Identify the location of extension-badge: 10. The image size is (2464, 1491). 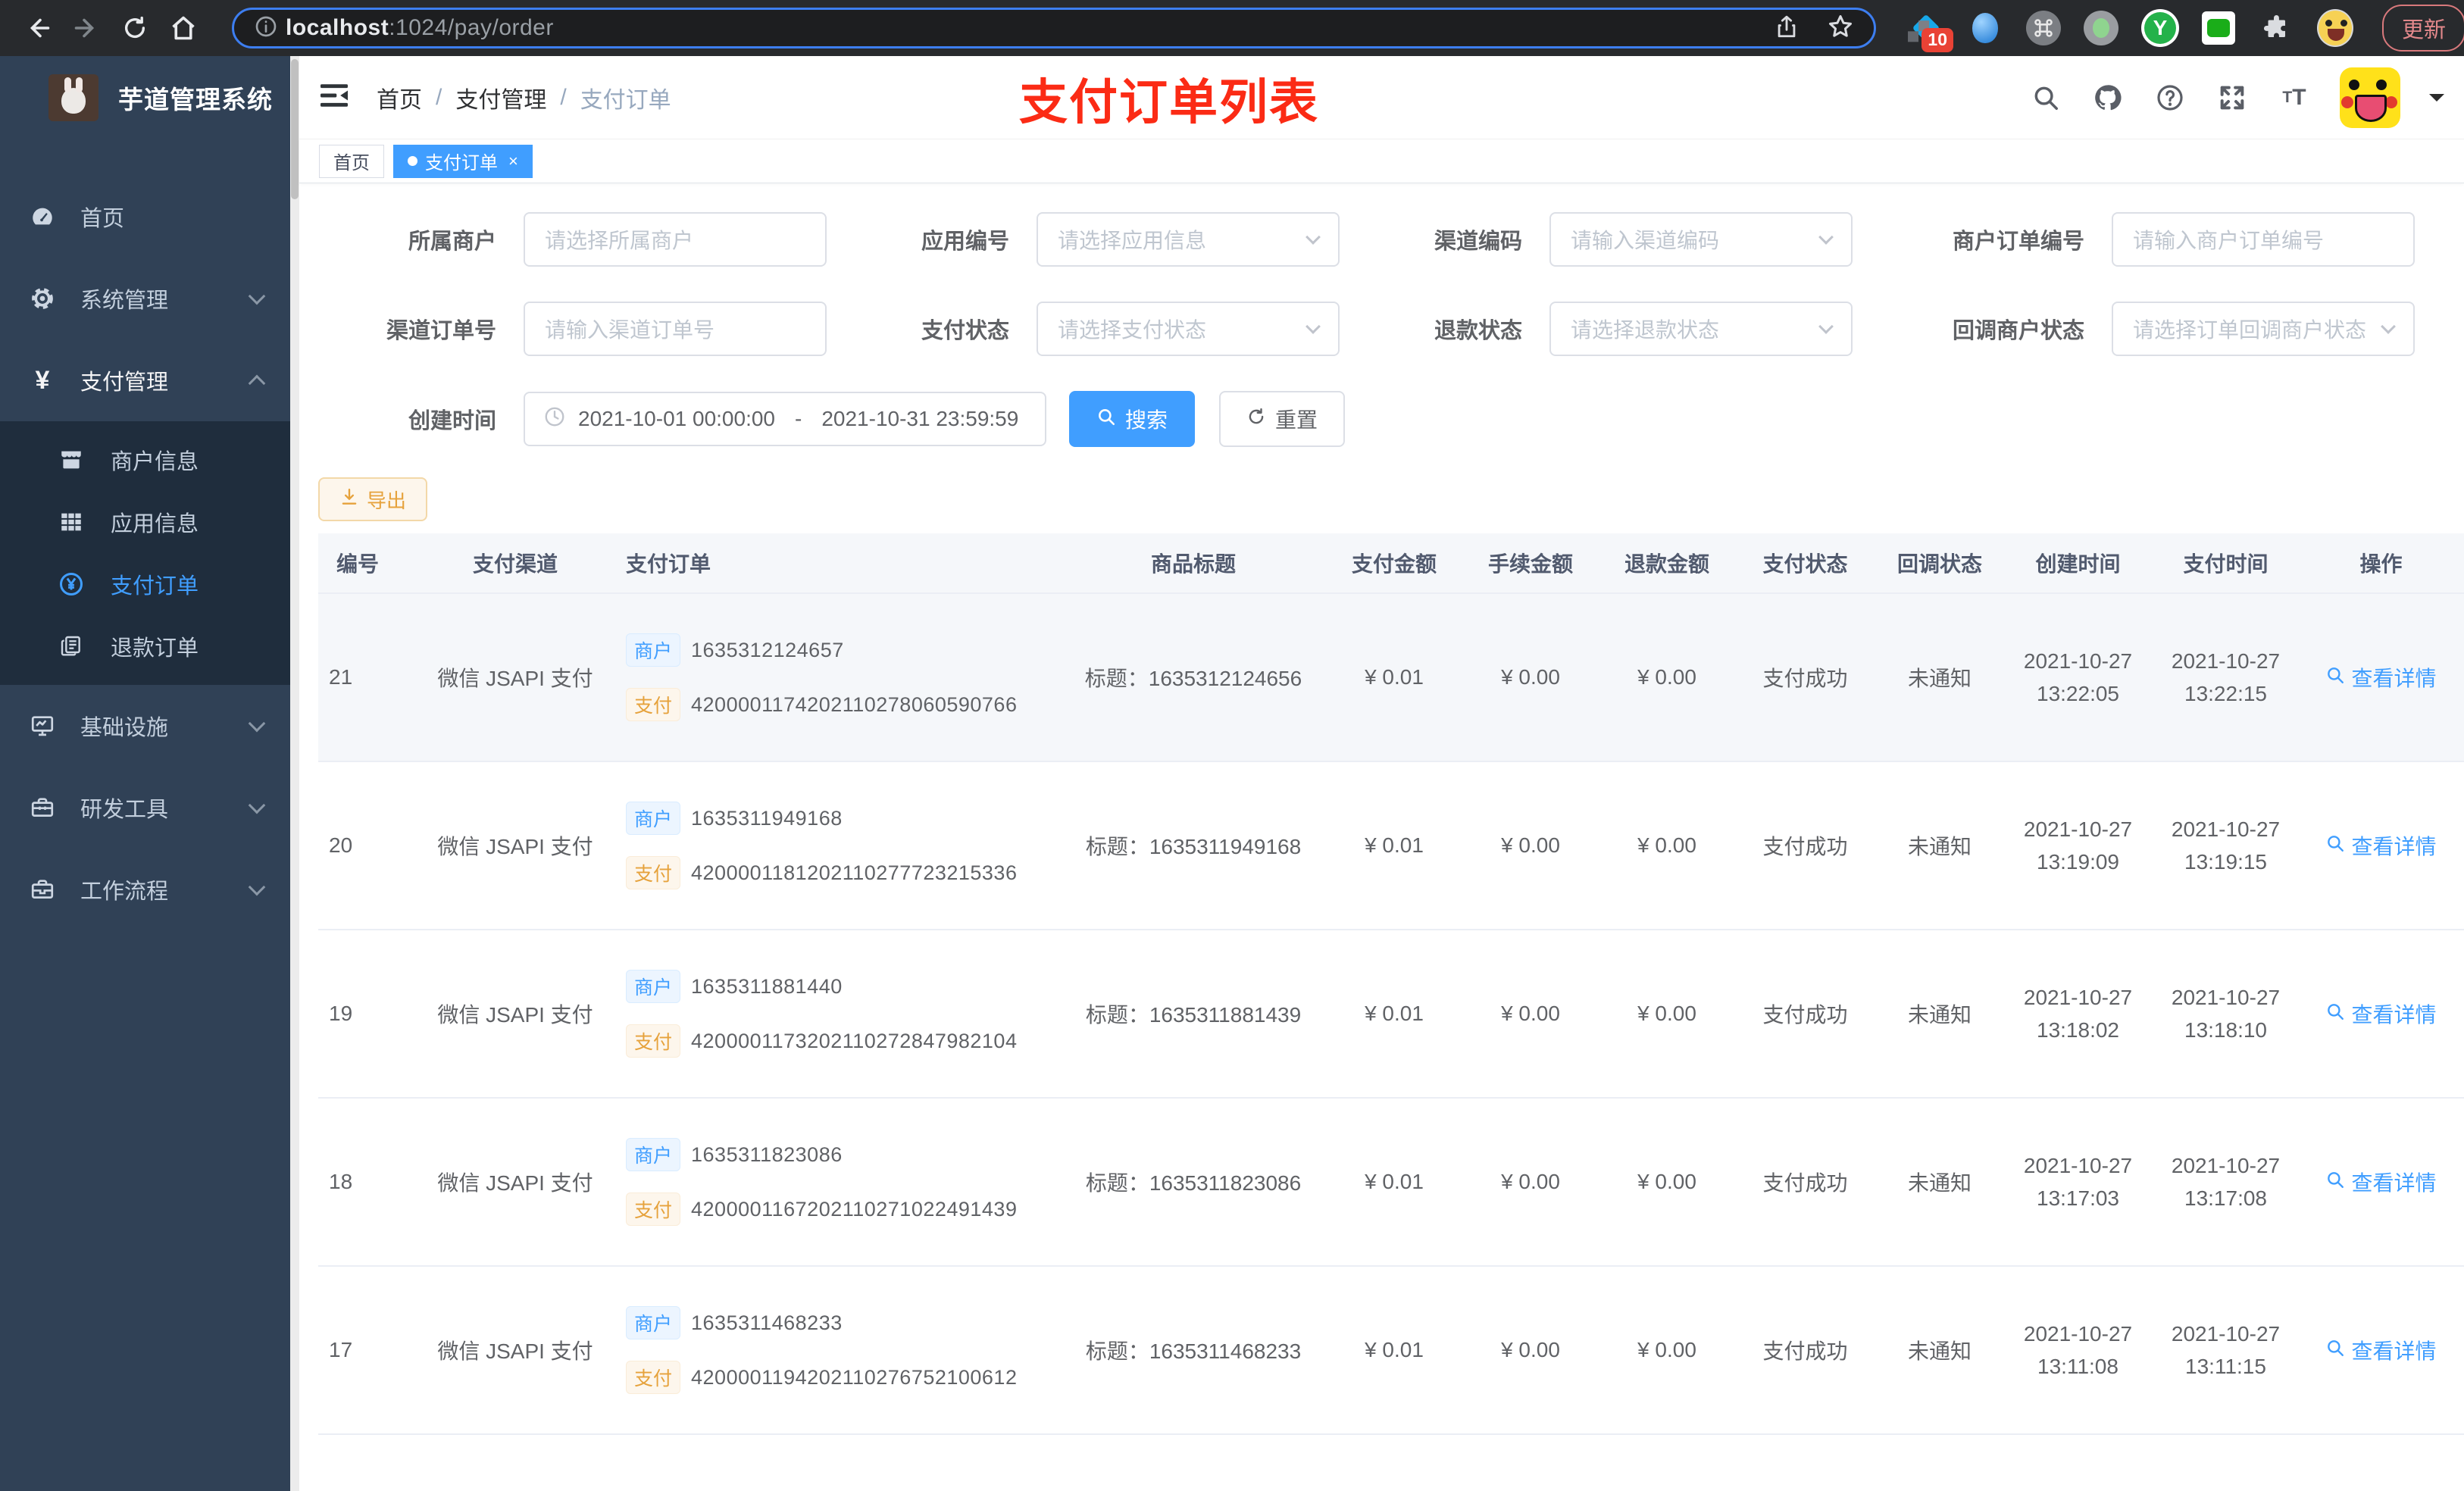
(1937, 40).